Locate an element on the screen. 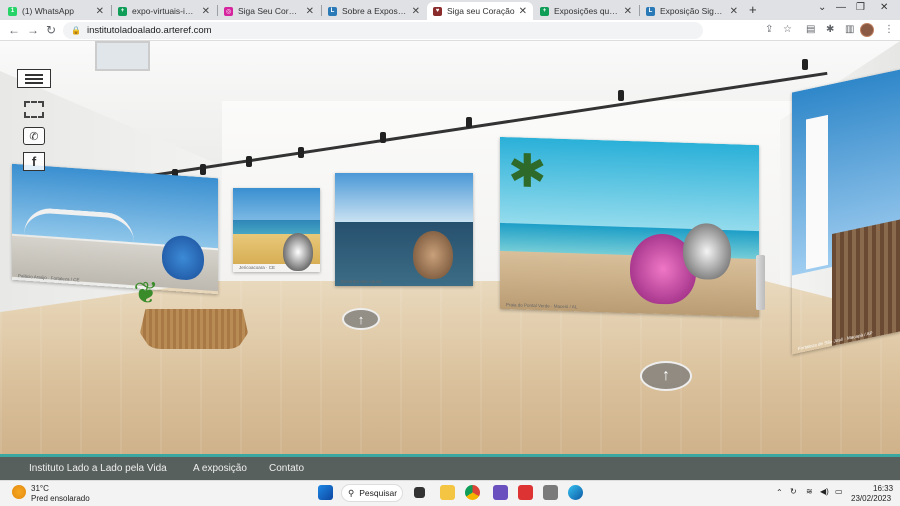  heart-favicon-icon: ♥ is located at coordinates (437, 11).